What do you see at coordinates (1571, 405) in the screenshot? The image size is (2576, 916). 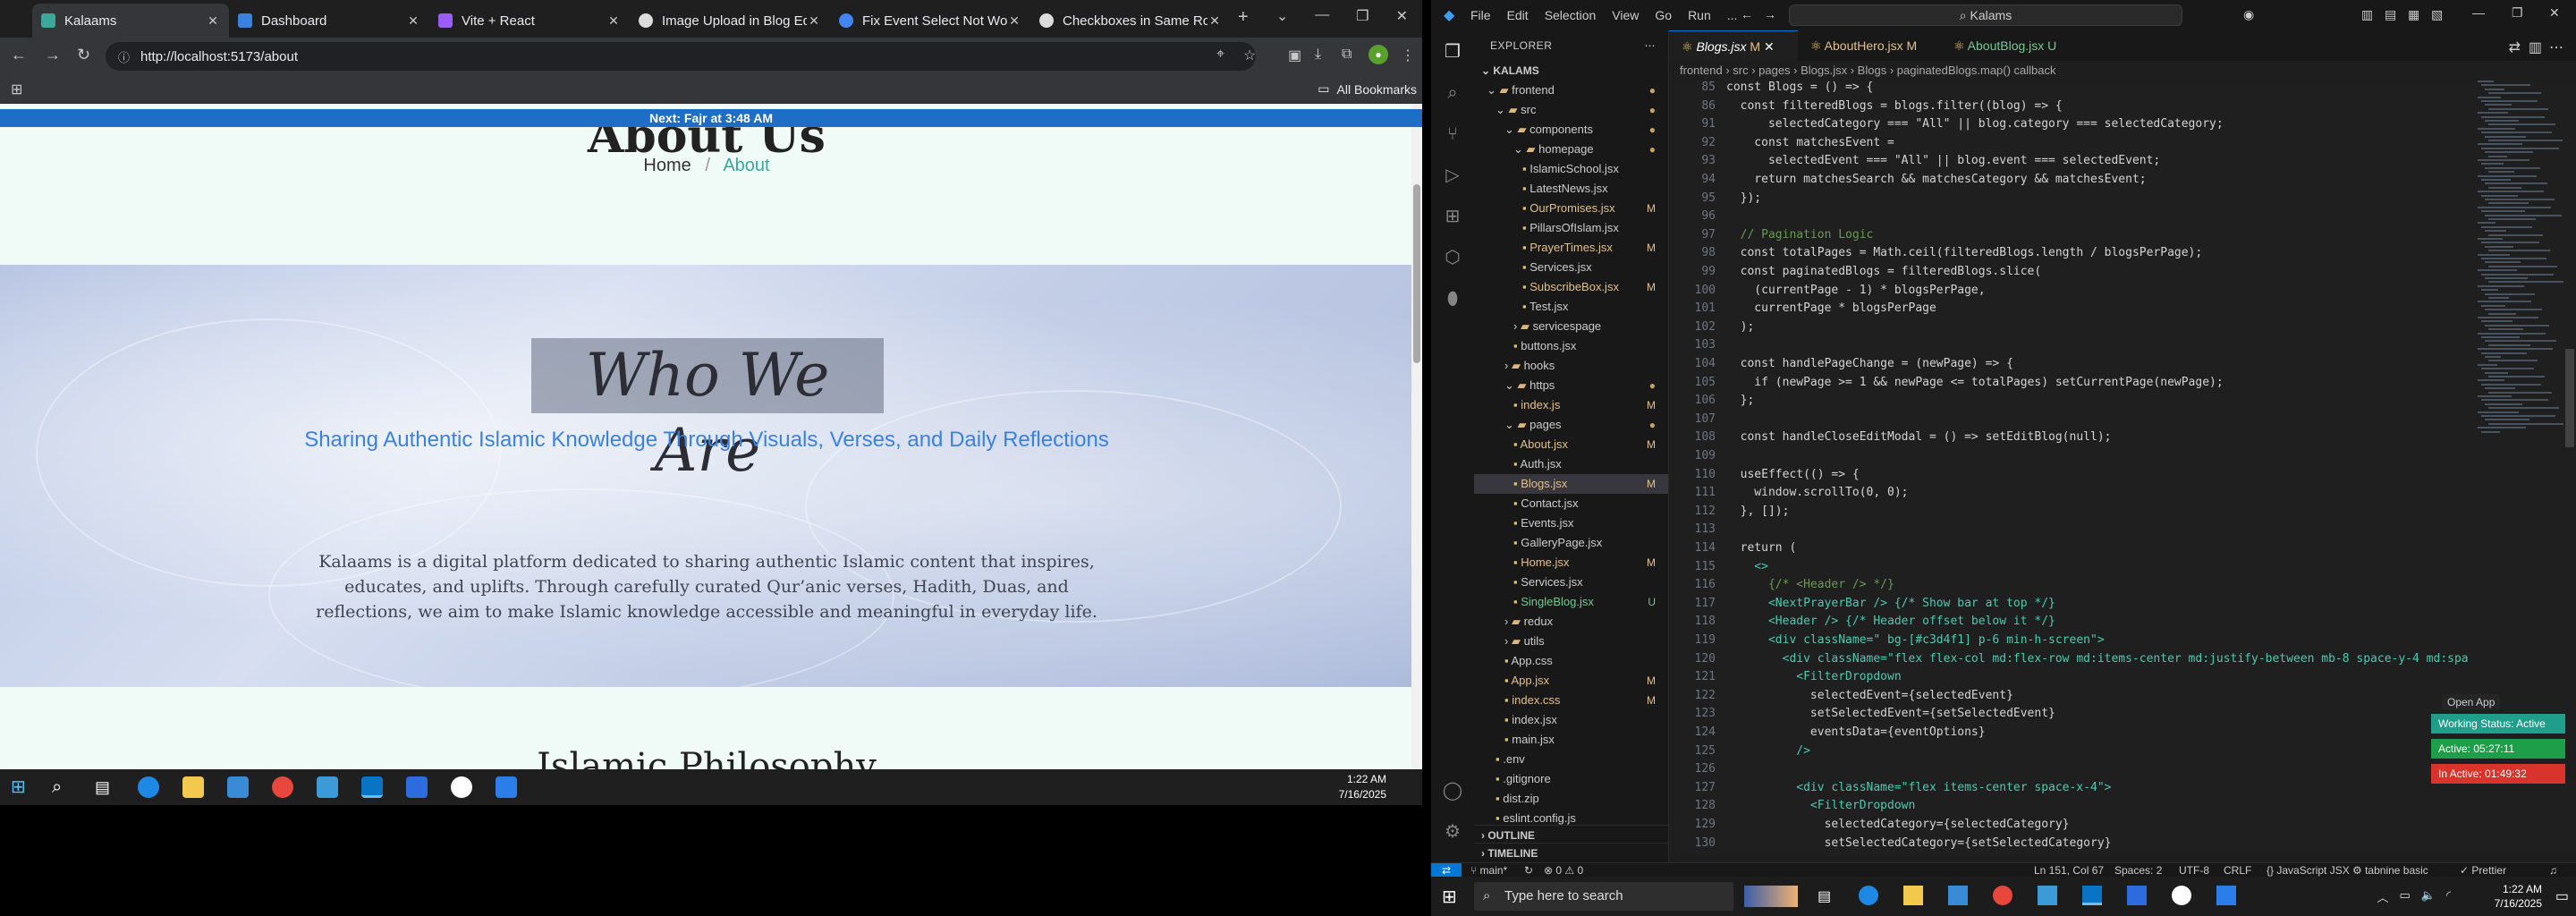 I see `tree-item: ▪ index.js M` at bounding box center [1571, 405].